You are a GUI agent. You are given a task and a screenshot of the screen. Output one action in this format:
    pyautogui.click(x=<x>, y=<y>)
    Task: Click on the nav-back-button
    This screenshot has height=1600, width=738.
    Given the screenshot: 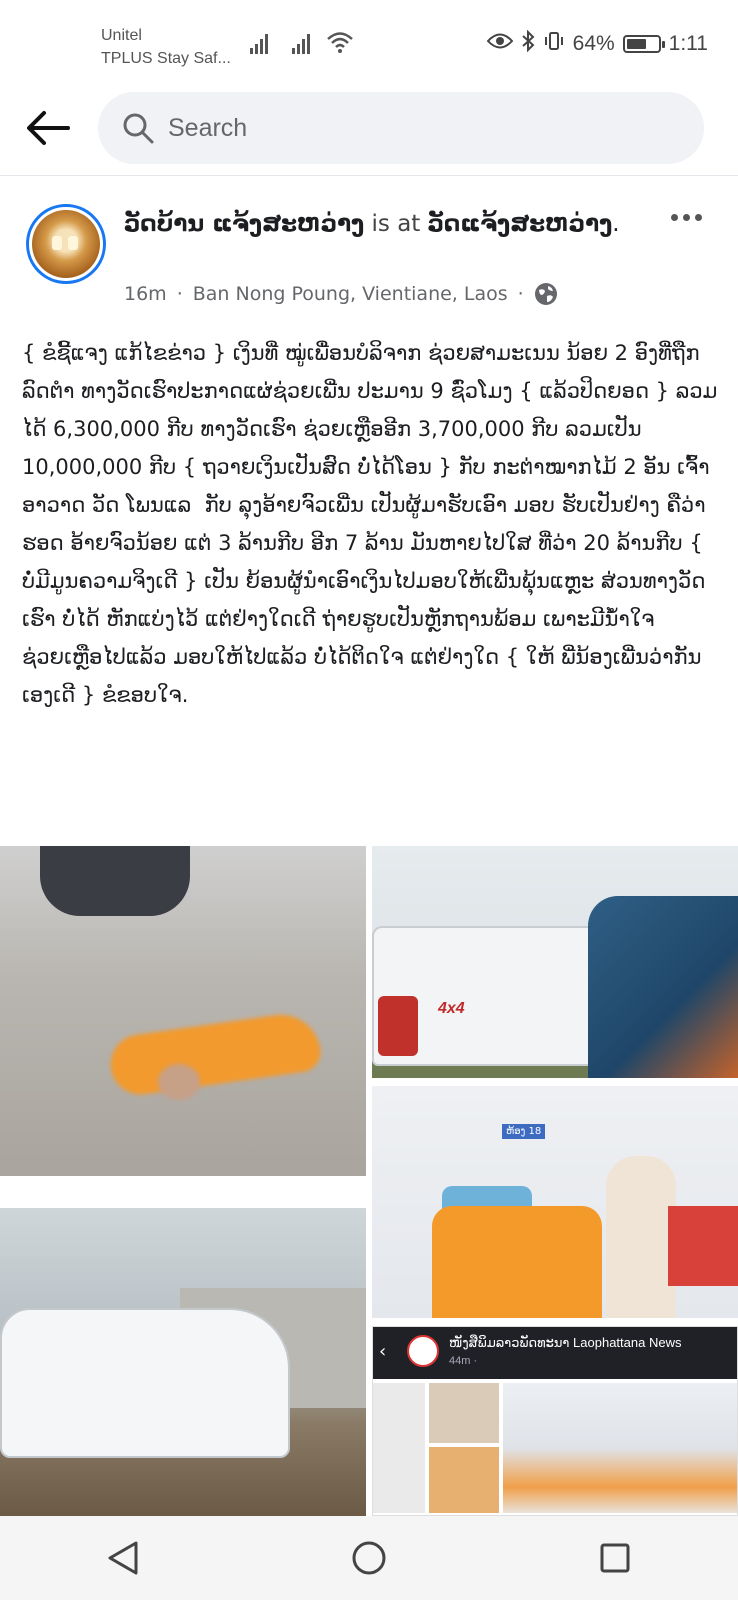 What is the action you would take?
    pyautogui.click(x=123, y=1558)
    